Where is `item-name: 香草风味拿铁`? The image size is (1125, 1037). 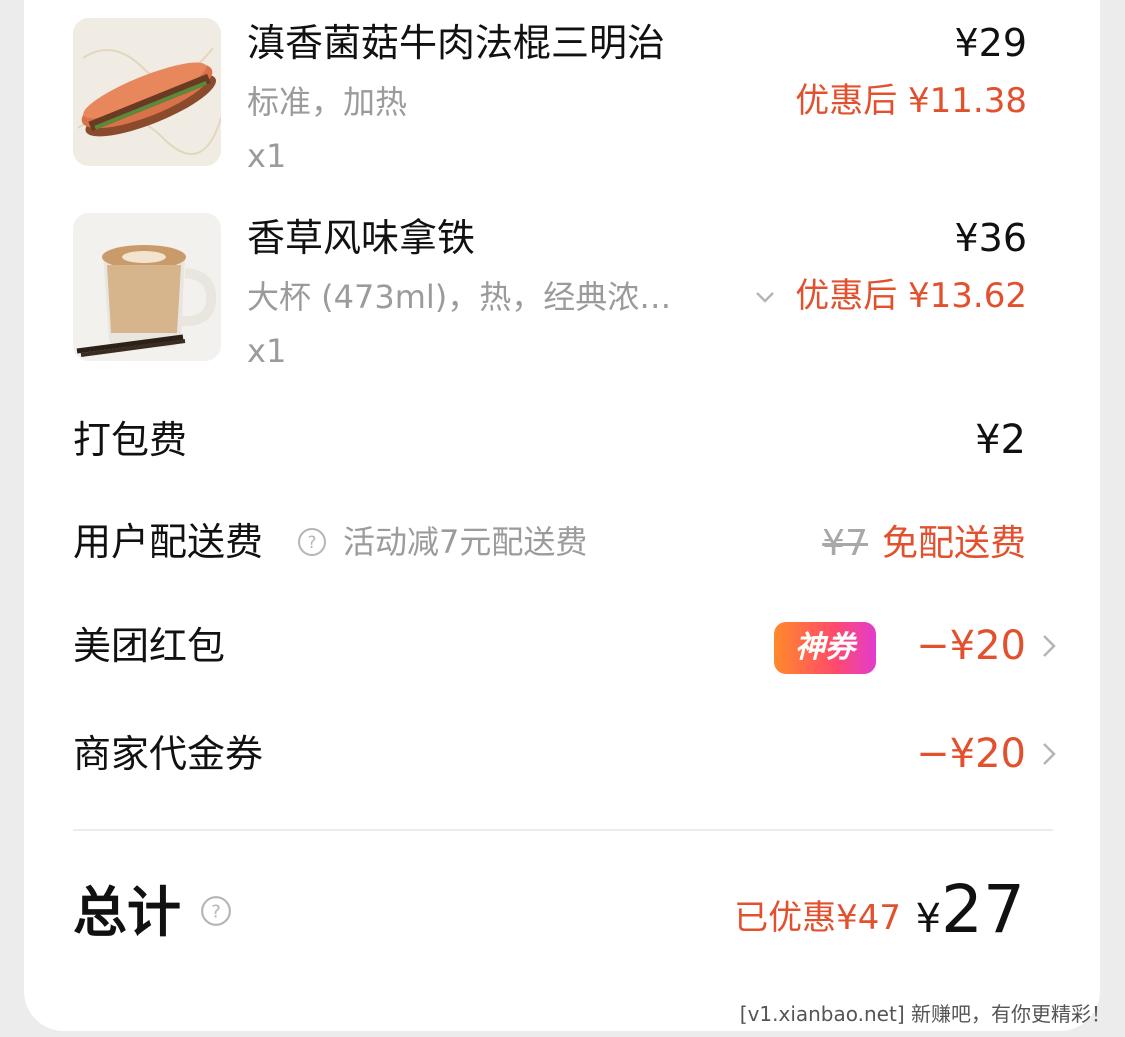 item-name: 香草风味拿铁 is located at coordinates (361, 238).